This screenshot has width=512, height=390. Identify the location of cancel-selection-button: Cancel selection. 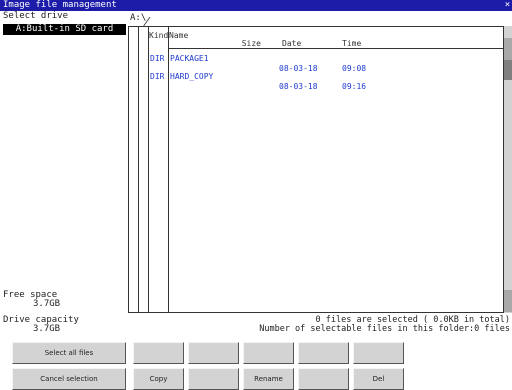
(69, 379).